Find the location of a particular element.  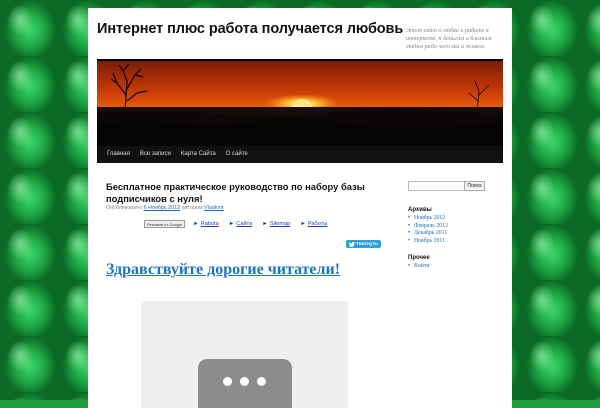

nav-item-all-posts: Все записи is located at coordinates (155, 154).